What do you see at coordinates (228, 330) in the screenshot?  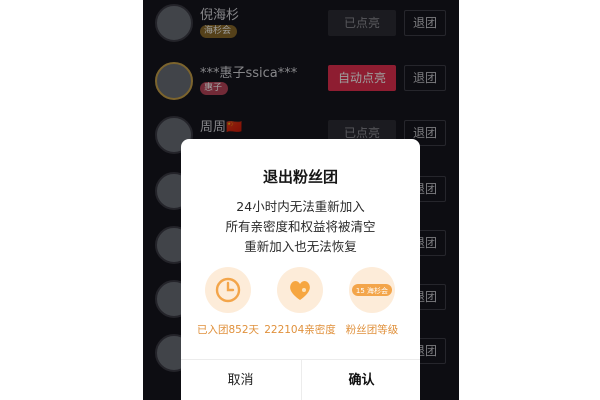 I see `days-joined-label: 已入团852天` at bounding box center [228, 330].